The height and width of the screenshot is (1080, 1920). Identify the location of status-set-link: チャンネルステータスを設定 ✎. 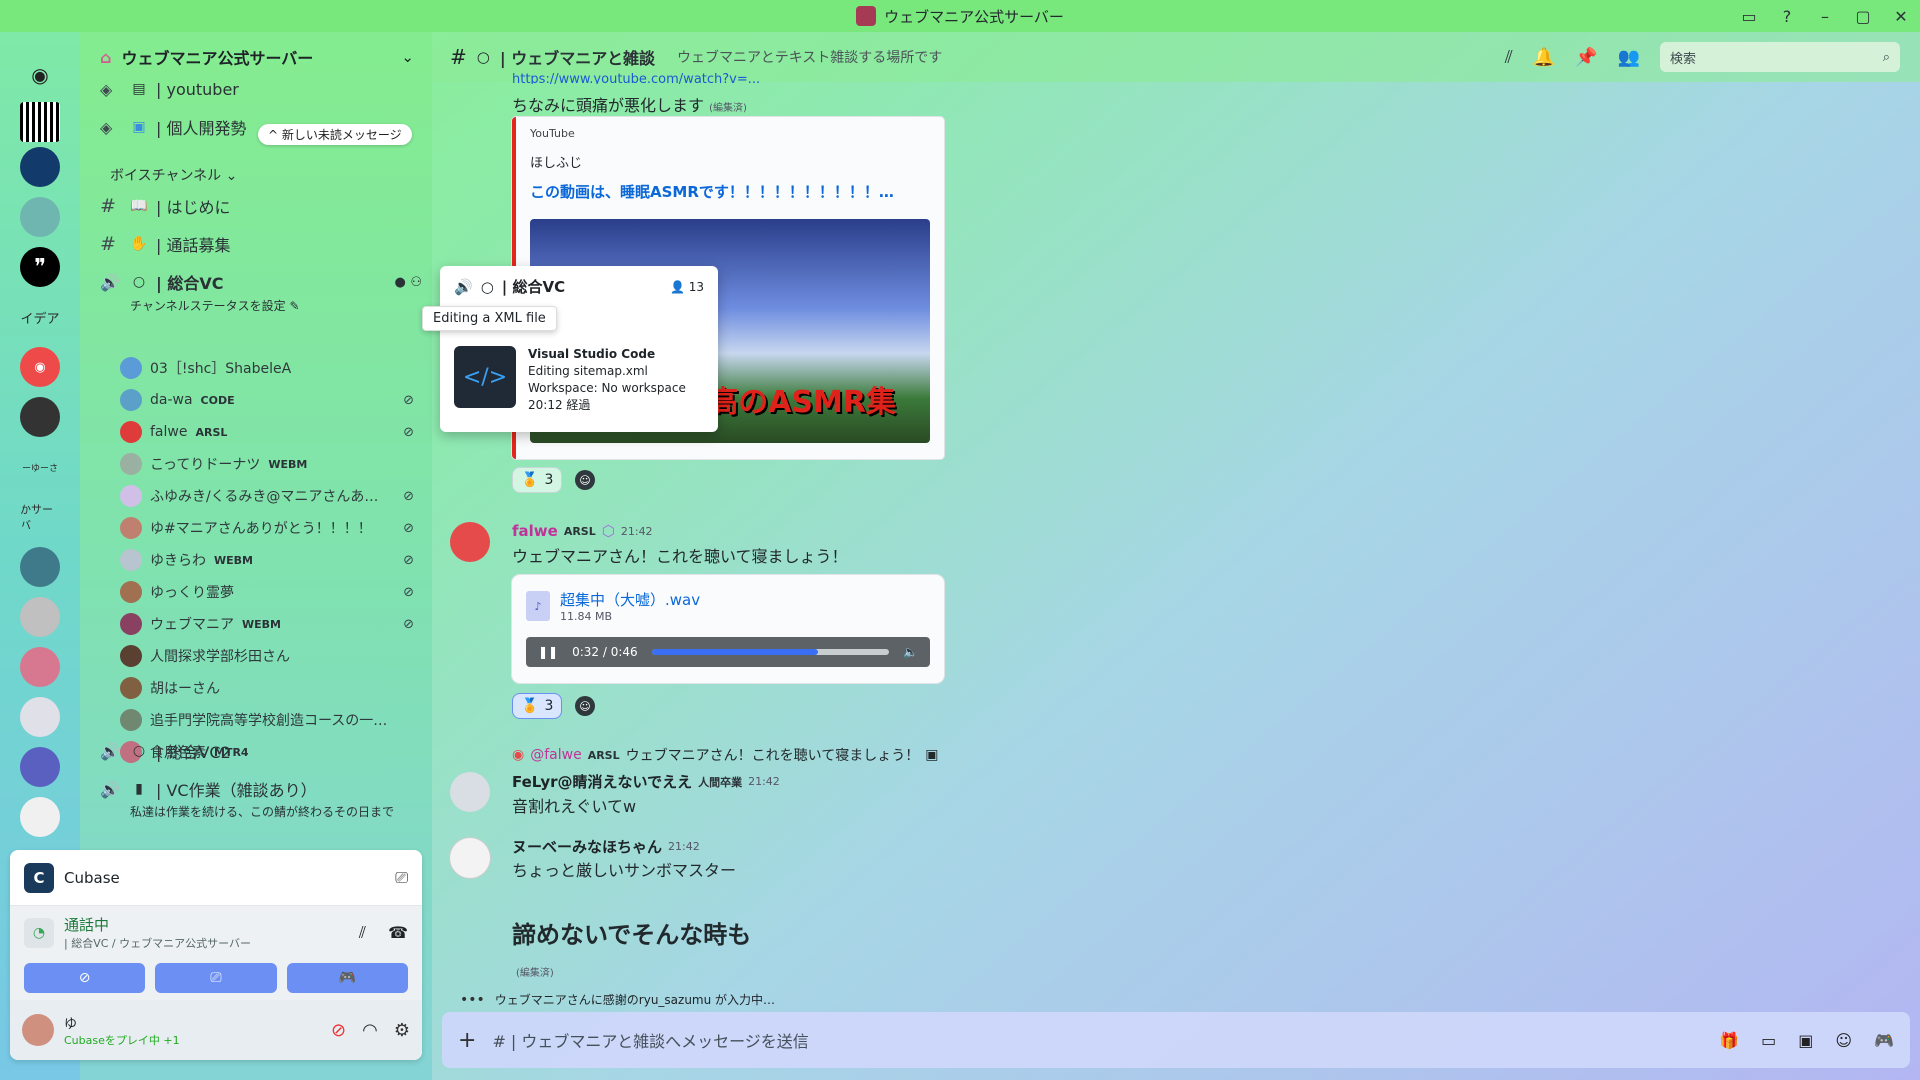
(256, 305).